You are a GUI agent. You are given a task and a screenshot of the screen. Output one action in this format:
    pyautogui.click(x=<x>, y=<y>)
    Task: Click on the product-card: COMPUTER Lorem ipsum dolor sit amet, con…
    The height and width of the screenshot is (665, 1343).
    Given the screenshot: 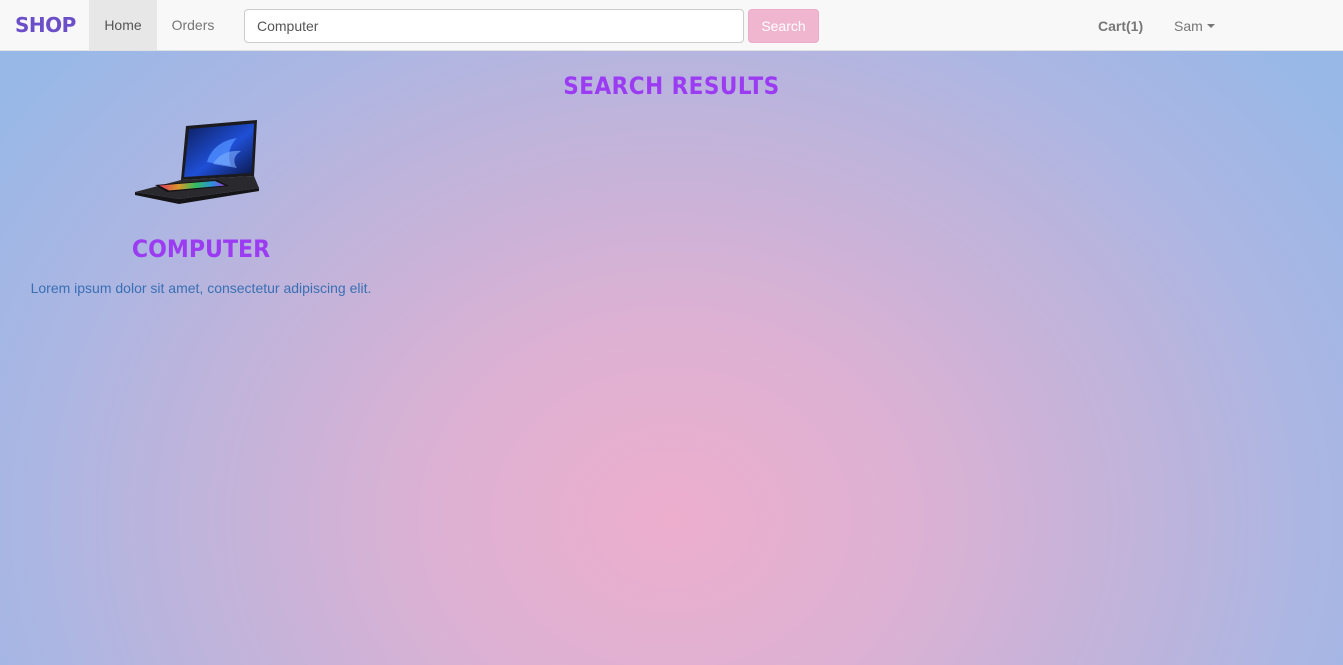 What is the action you would take?
    pyautogui.click(x=201, y=212)
    